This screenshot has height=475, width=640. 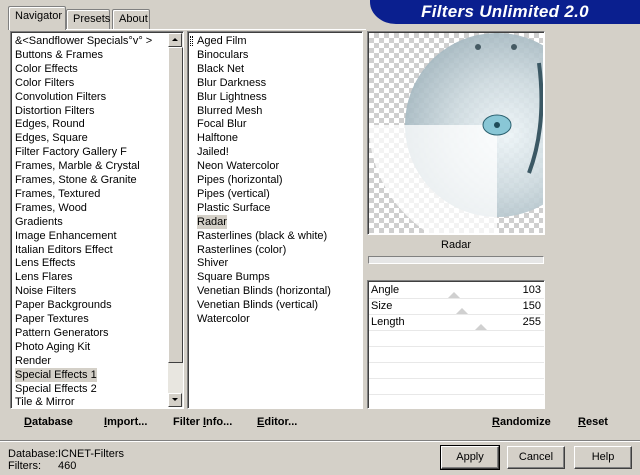 I want to click on filter-item: Rasterlines (color), so click(x=241, y=250).